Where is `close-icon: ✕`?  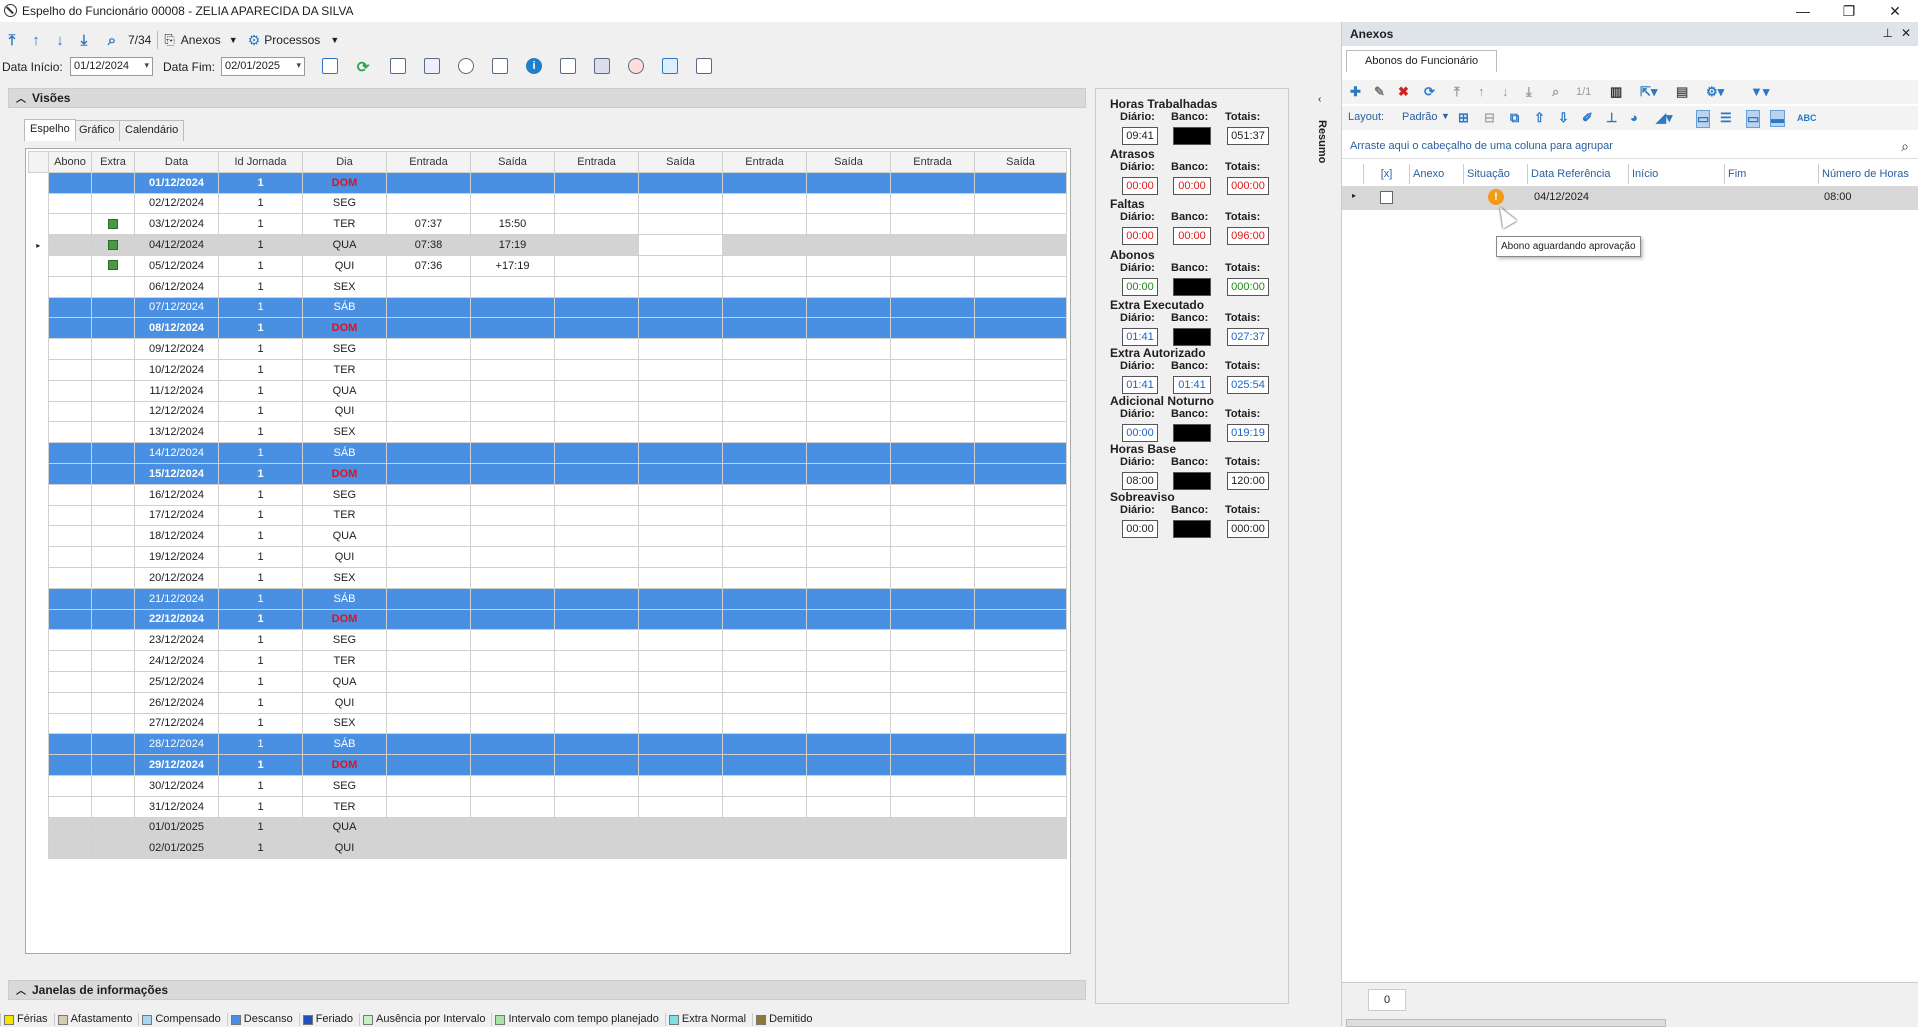
close-icon: ✕ is located at coordinates (1906, 33).